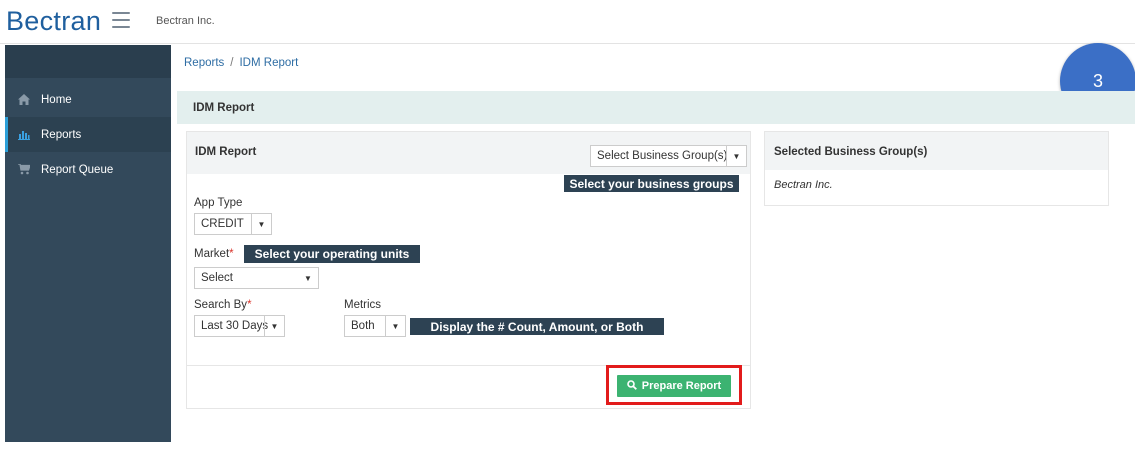 This screenshot has height=452, width=1135. Describe the element at coordinates (537, 326) in the screenshot. I see `metrics-callout: Display the # Count, Amount, or Both` at that location.